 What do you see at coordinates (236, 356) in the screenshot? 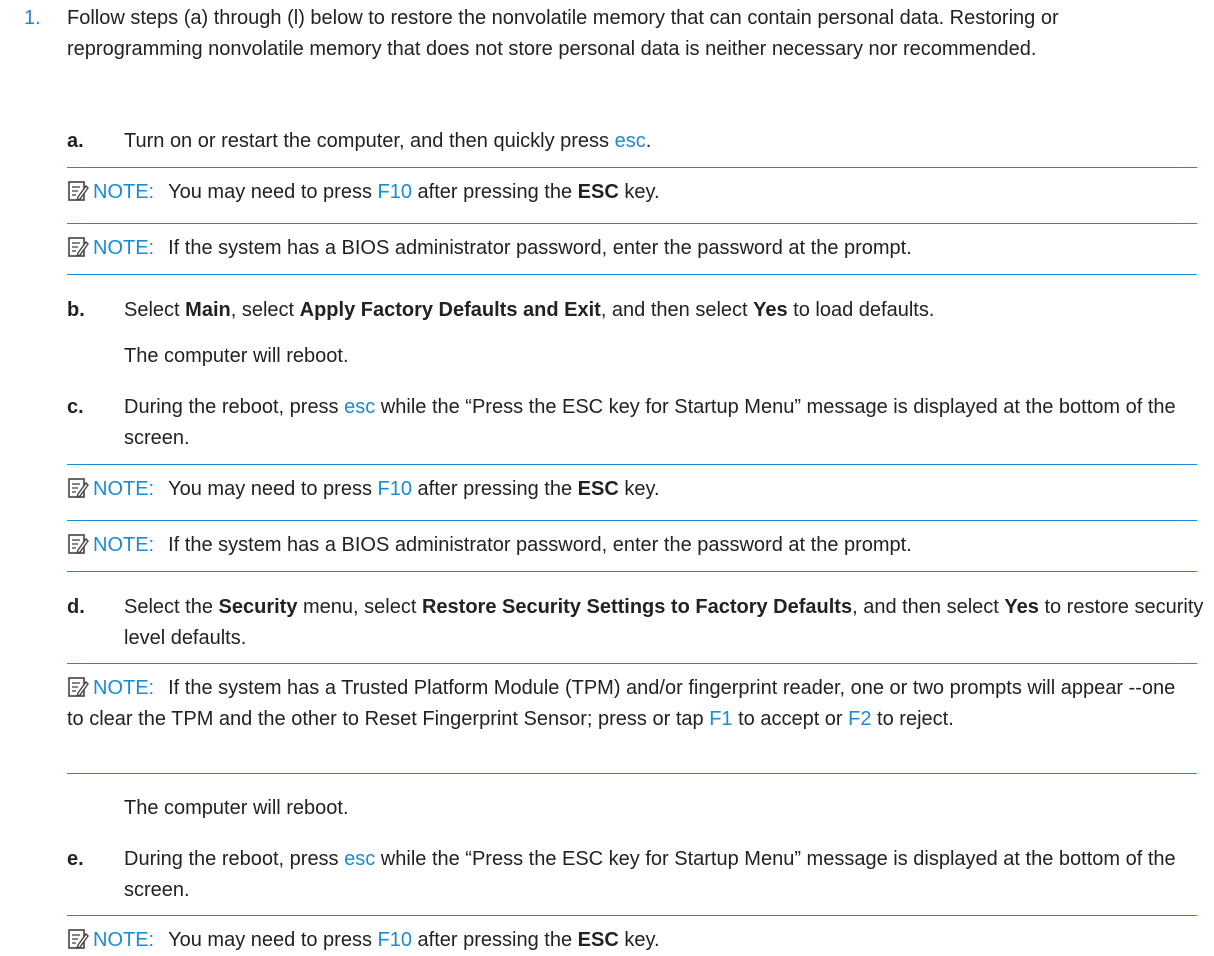
I see `step-b-followup: The computer will reboot.` at bounding box center [236, 356].